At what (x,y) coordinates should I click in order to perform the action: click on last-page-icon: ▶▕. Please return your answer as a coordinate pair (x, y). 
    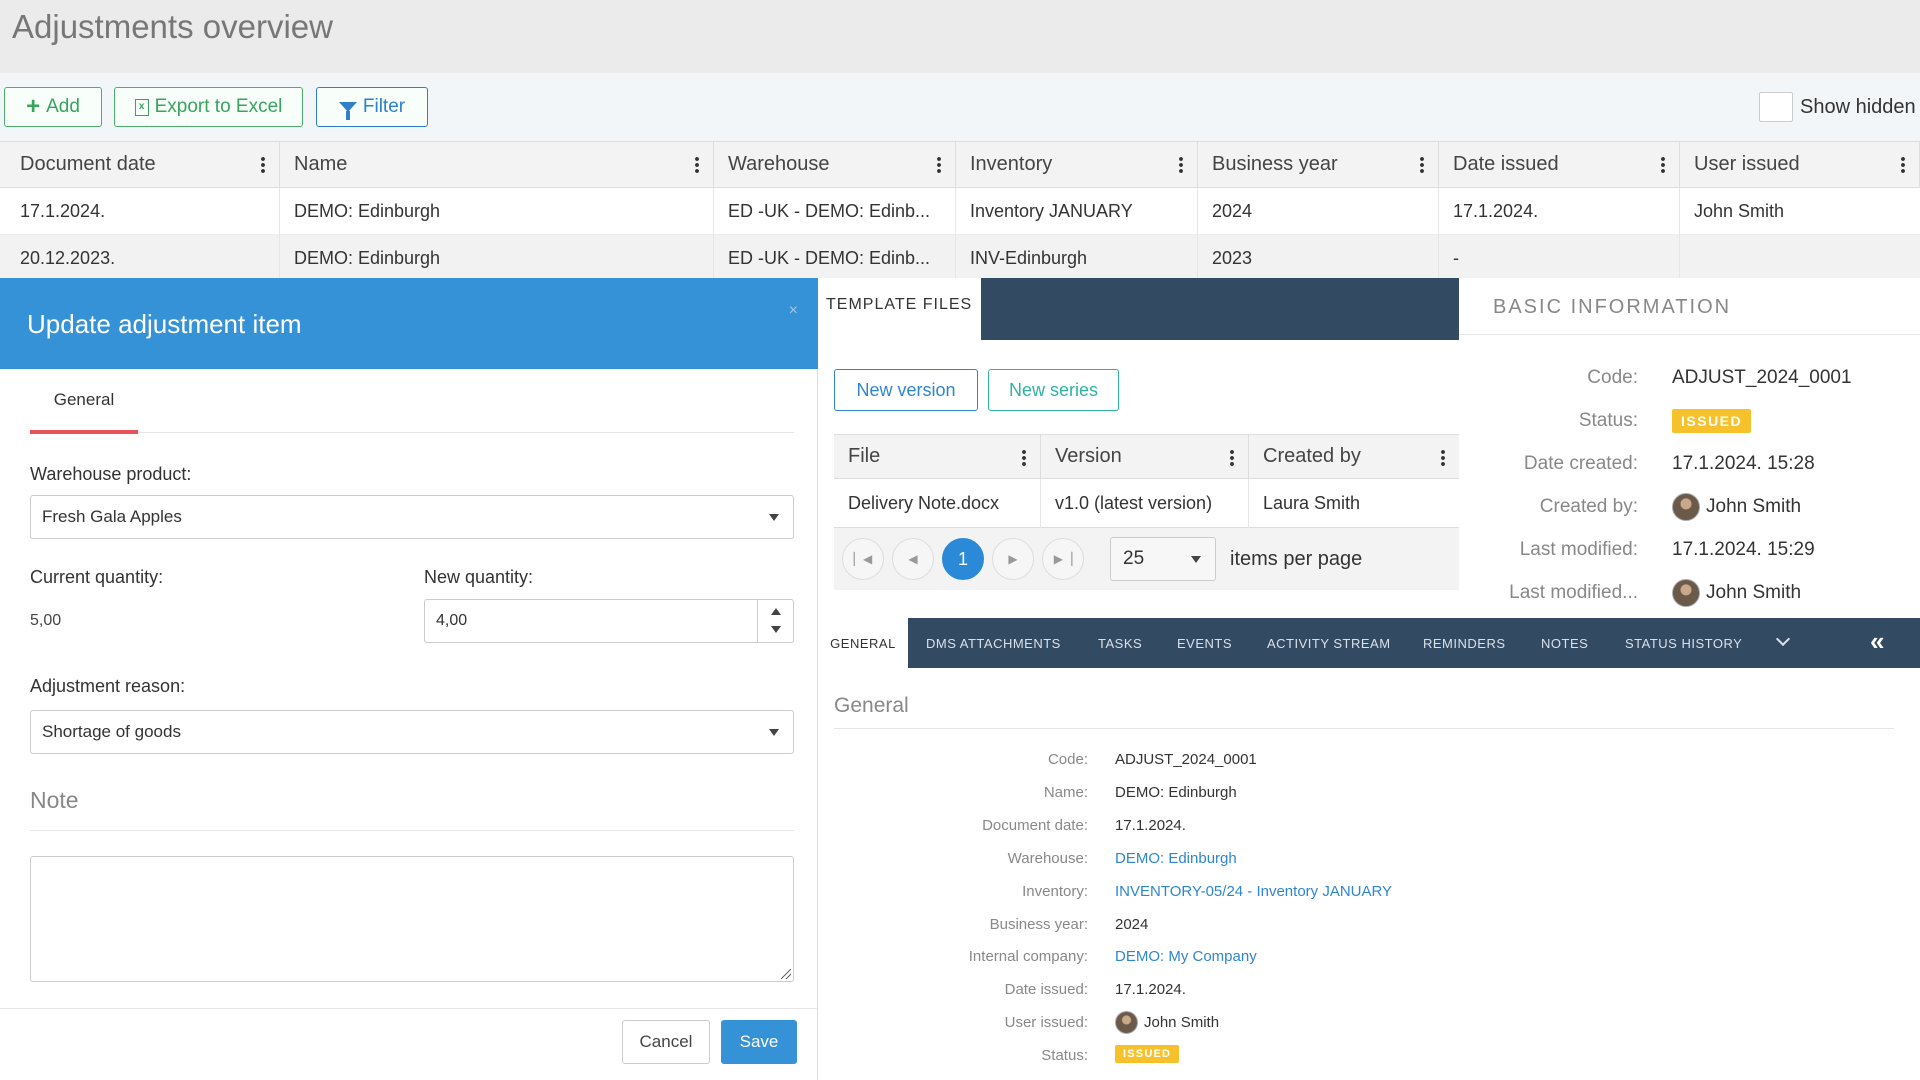
    Looking at the image, I should click on (1063, 559).